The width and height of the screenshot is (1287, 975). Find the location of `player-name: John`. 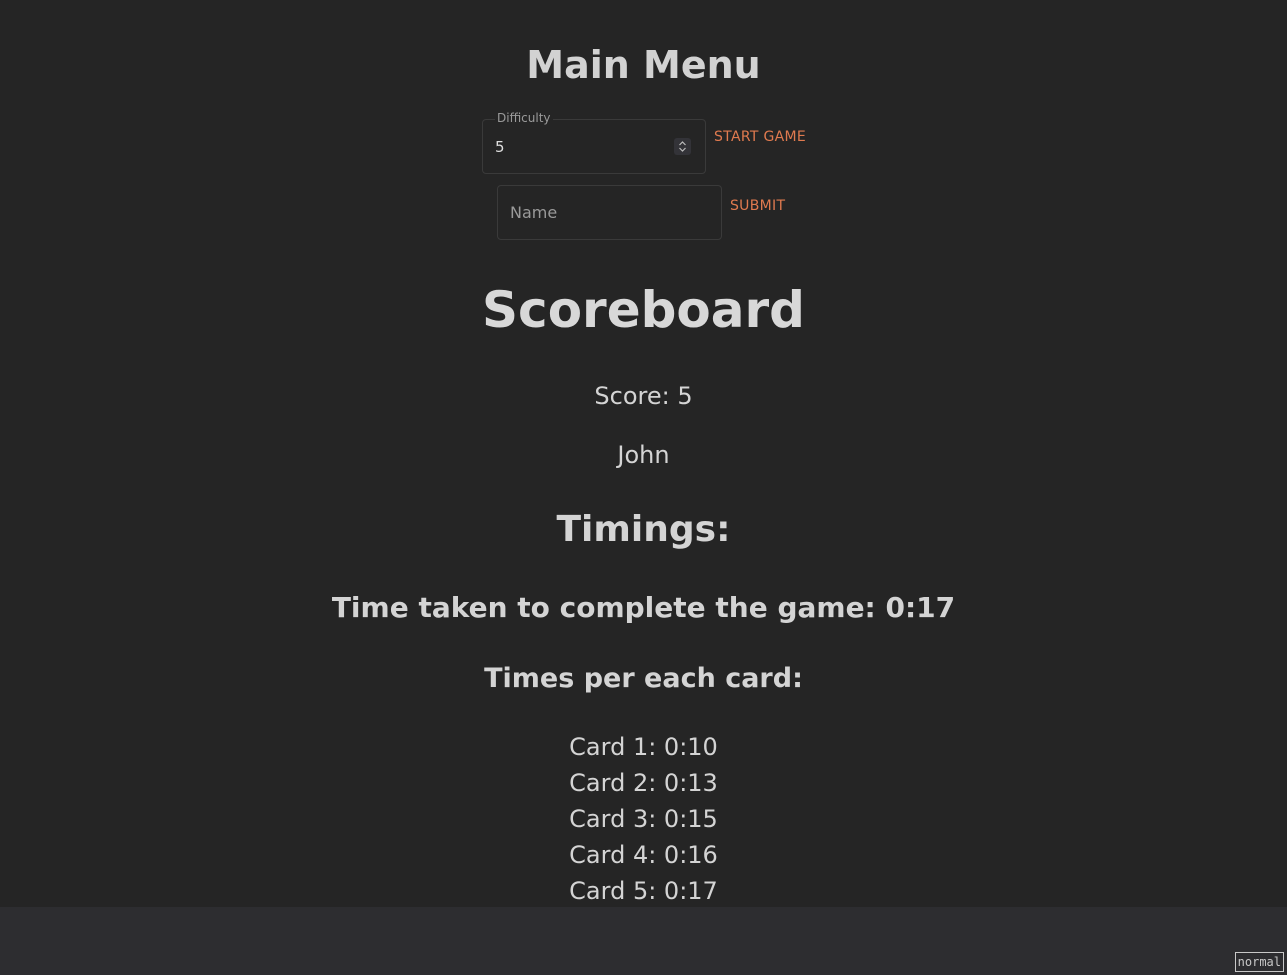

player-name: John is located at coordinates (643, 455).